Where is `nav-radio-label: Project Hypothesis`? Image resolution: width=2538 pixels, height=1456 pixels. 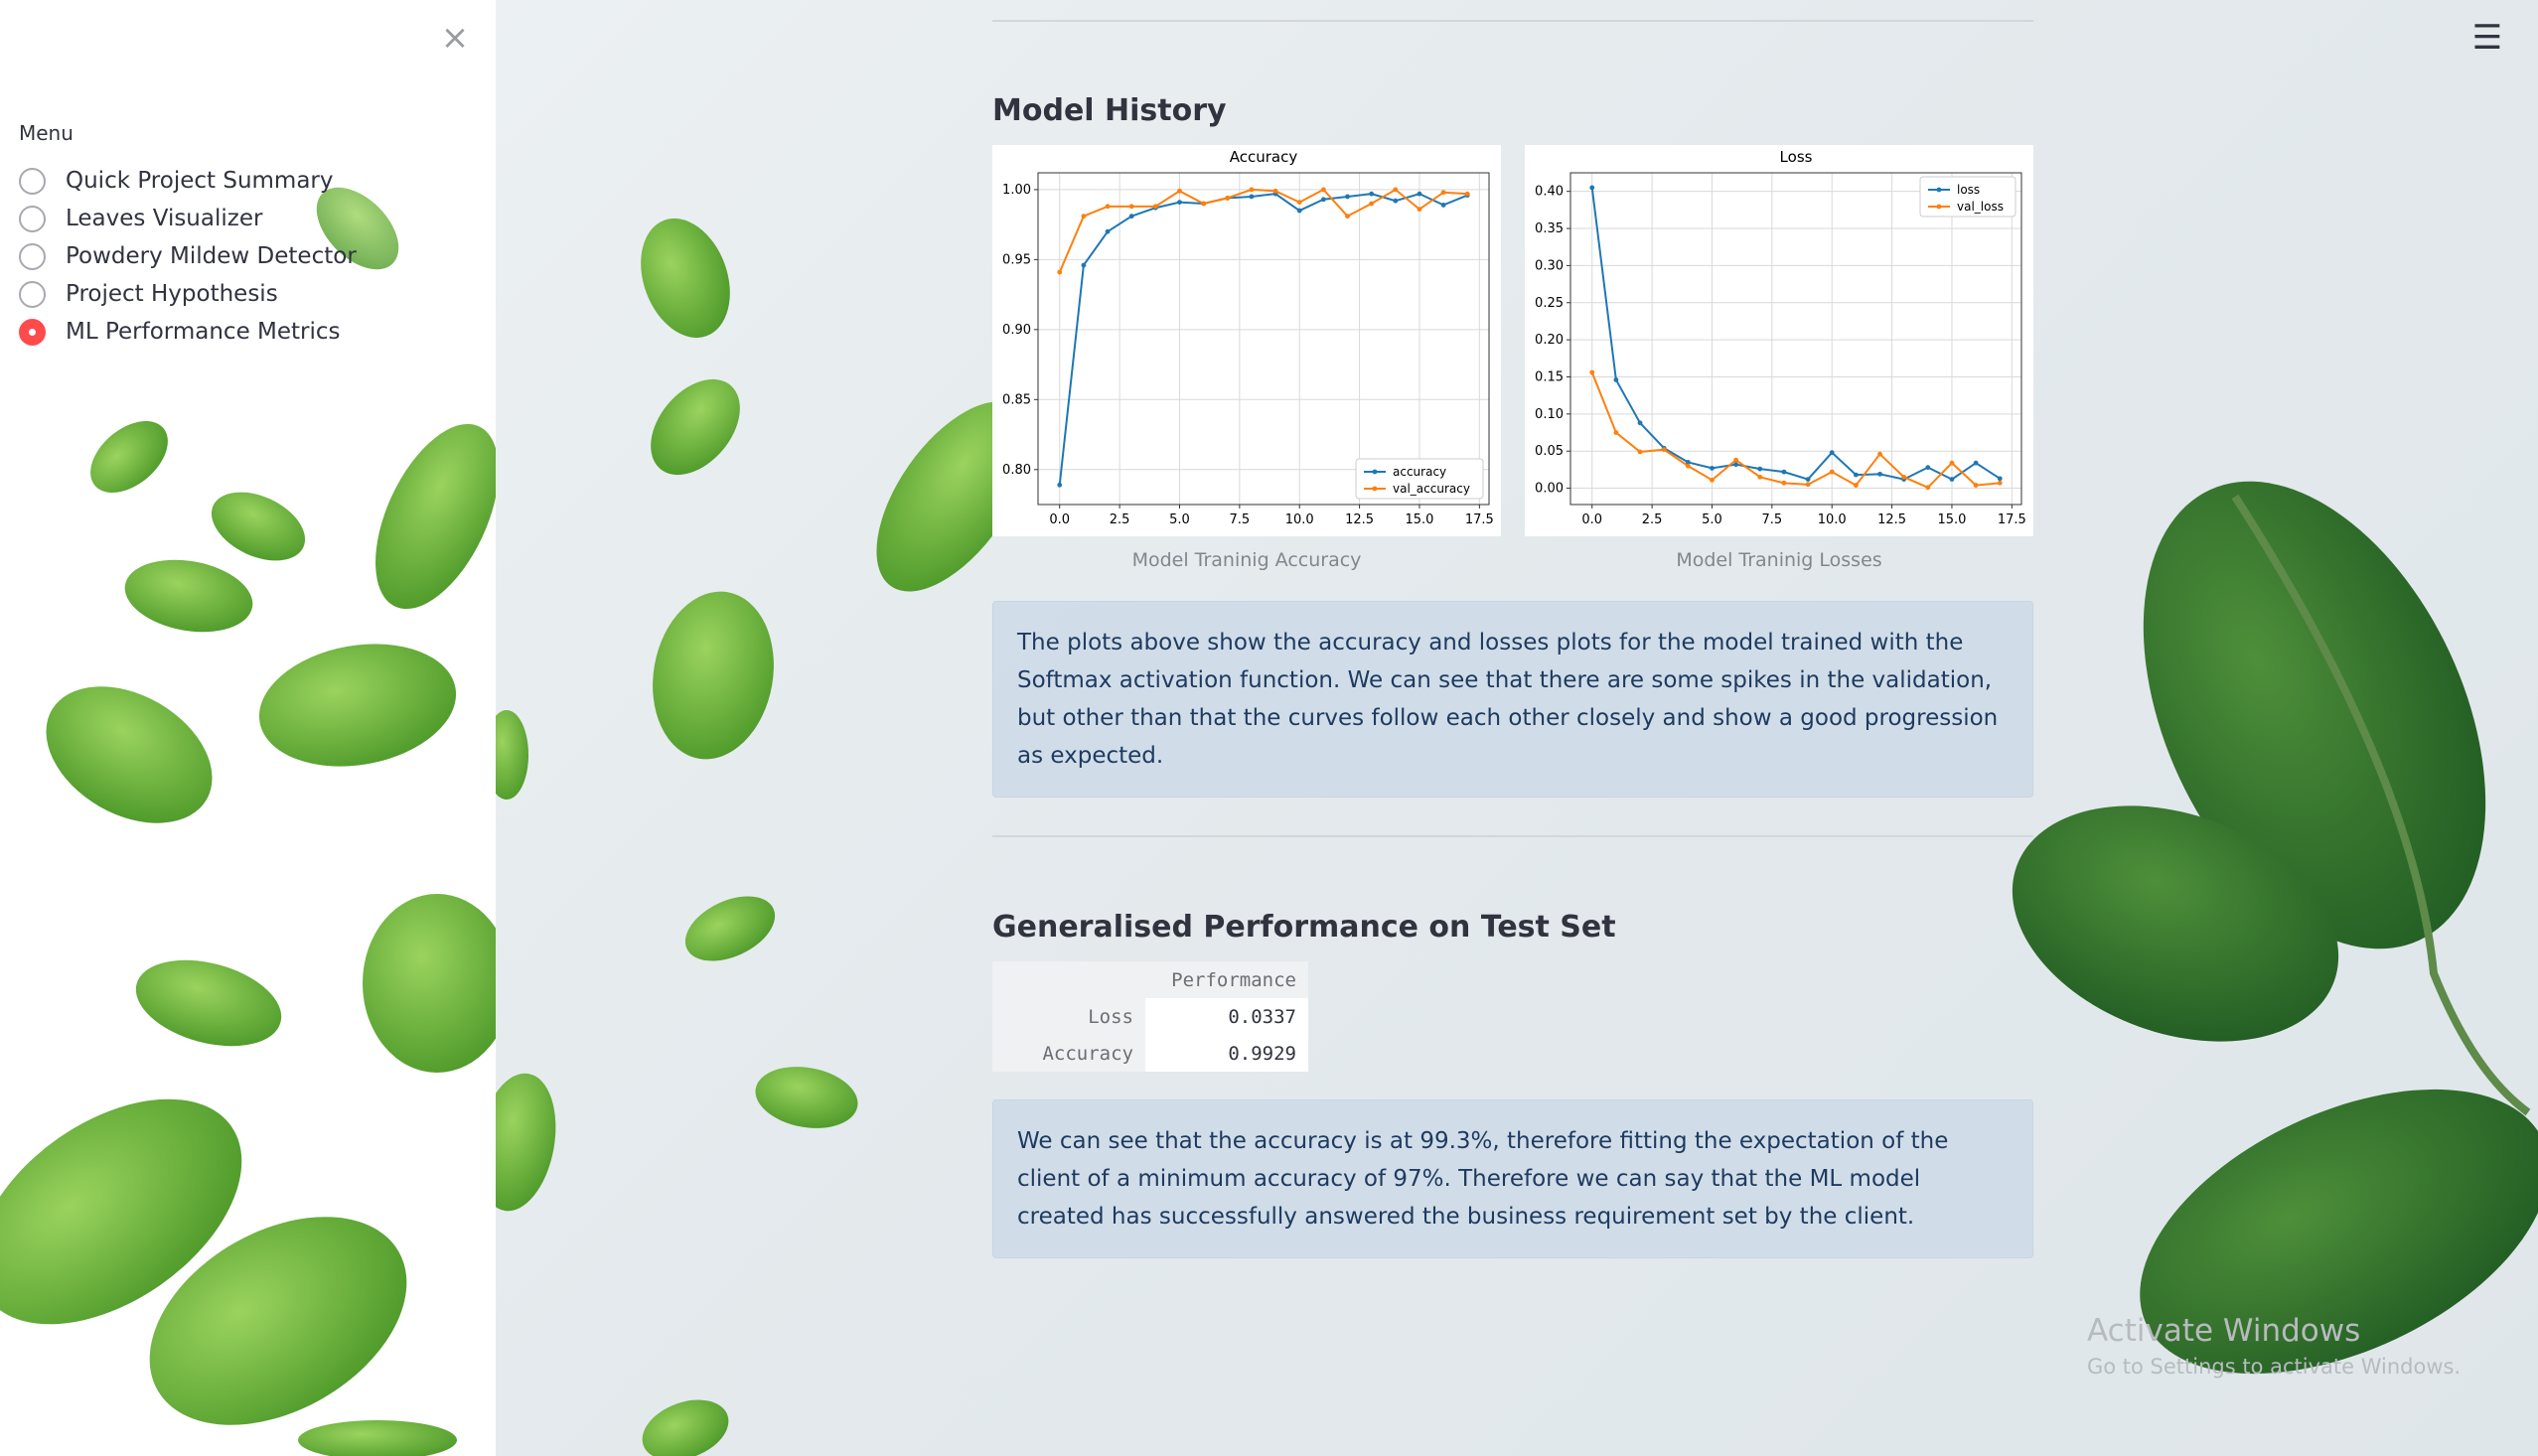
nav-radio-label: Project Hypothesis is located at coordinates (172, 294).